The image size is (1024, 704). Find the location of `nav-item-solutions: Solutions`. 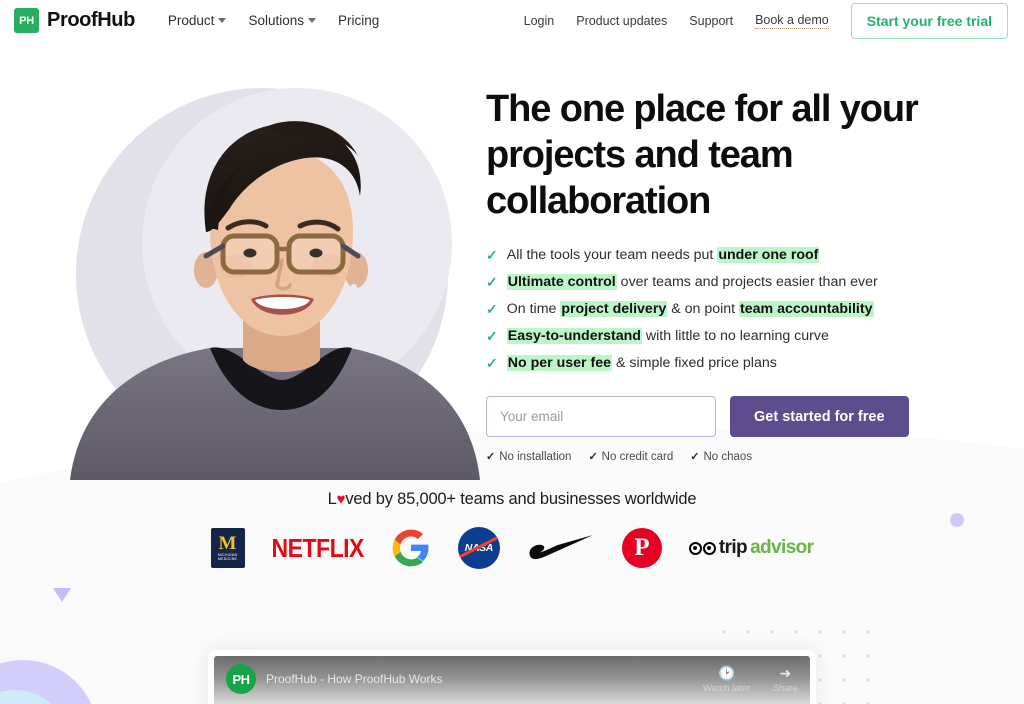

nav-item-solutions: Solutions is located at coordinates (282, 20).